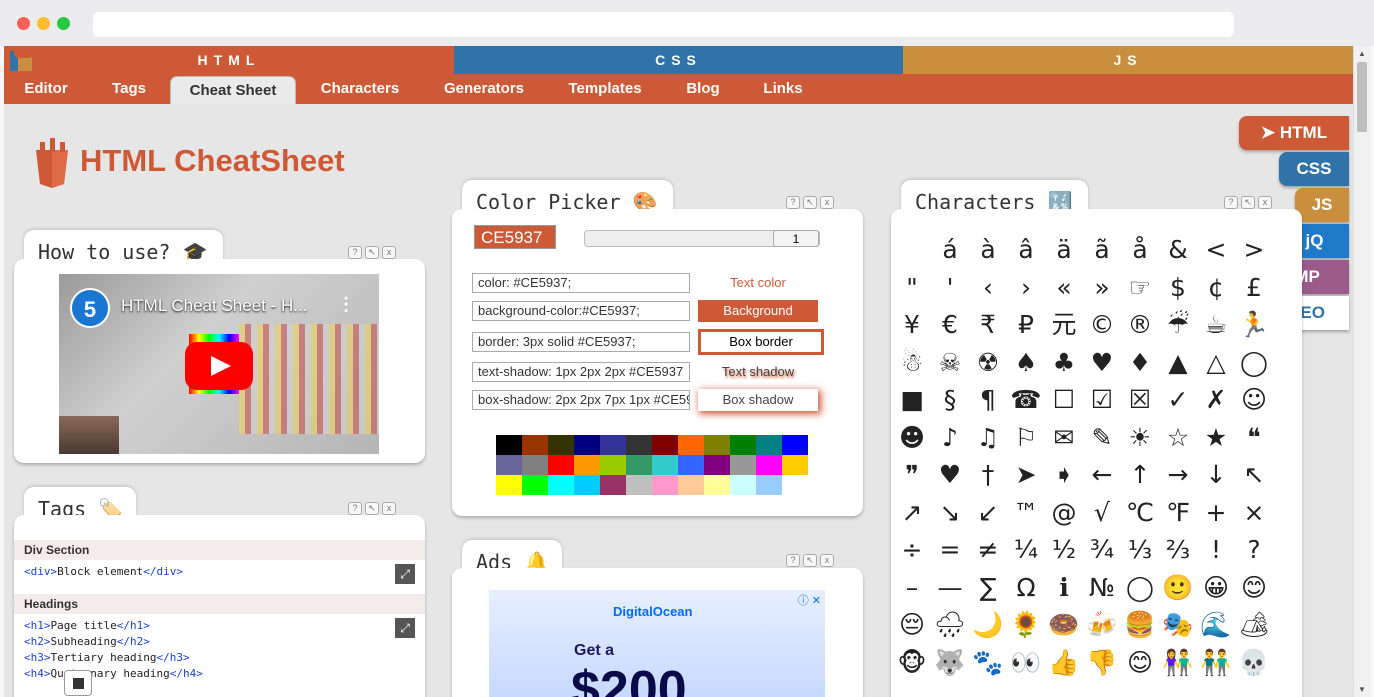  Describe the element at coordinates (1102, 663) in the screenshot. I see `character-cell: 👎` at that location.